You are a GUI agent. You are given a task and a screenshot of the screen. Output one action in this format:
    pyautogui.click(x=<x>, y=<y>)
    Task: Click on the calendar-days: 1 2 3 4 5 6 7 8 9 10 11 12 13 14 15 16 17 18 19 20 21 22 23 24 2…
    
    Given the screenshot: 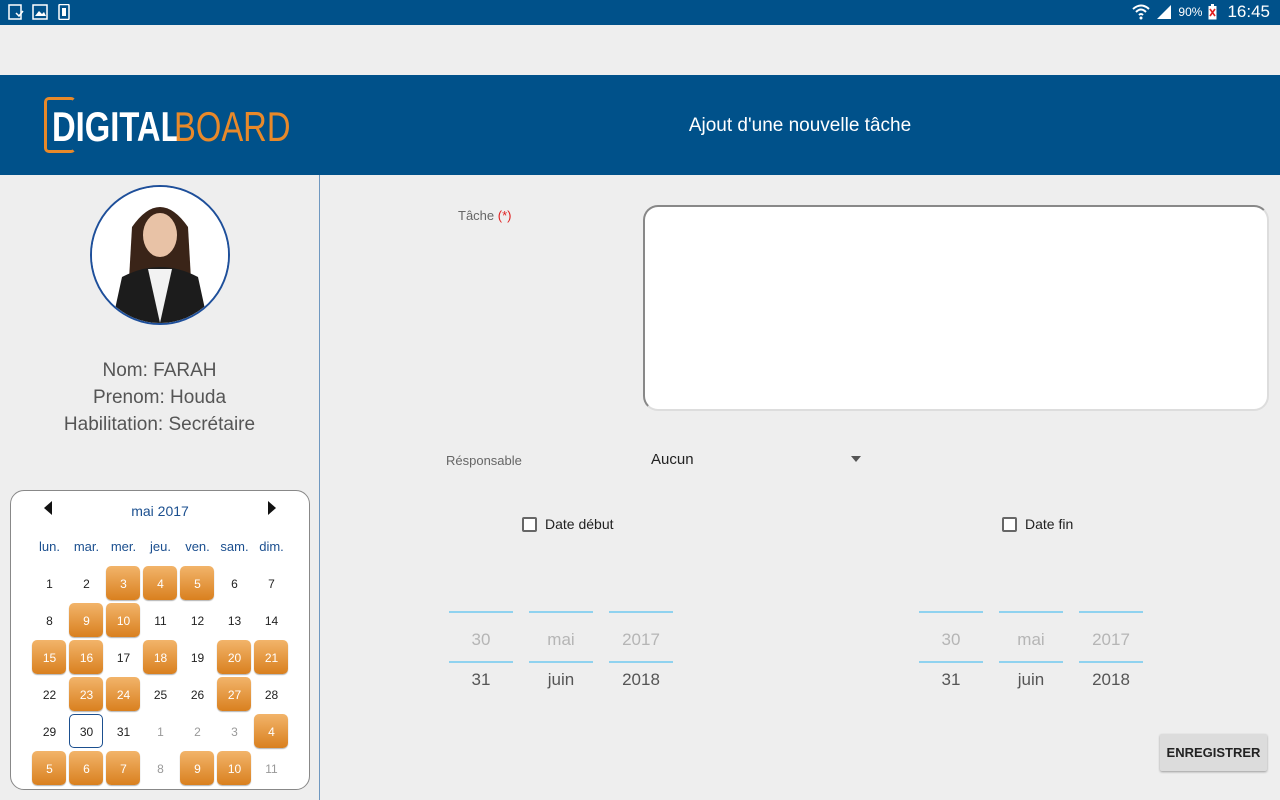 What is the action you would take?
    pyautogui.click(x=160, y=676)
    